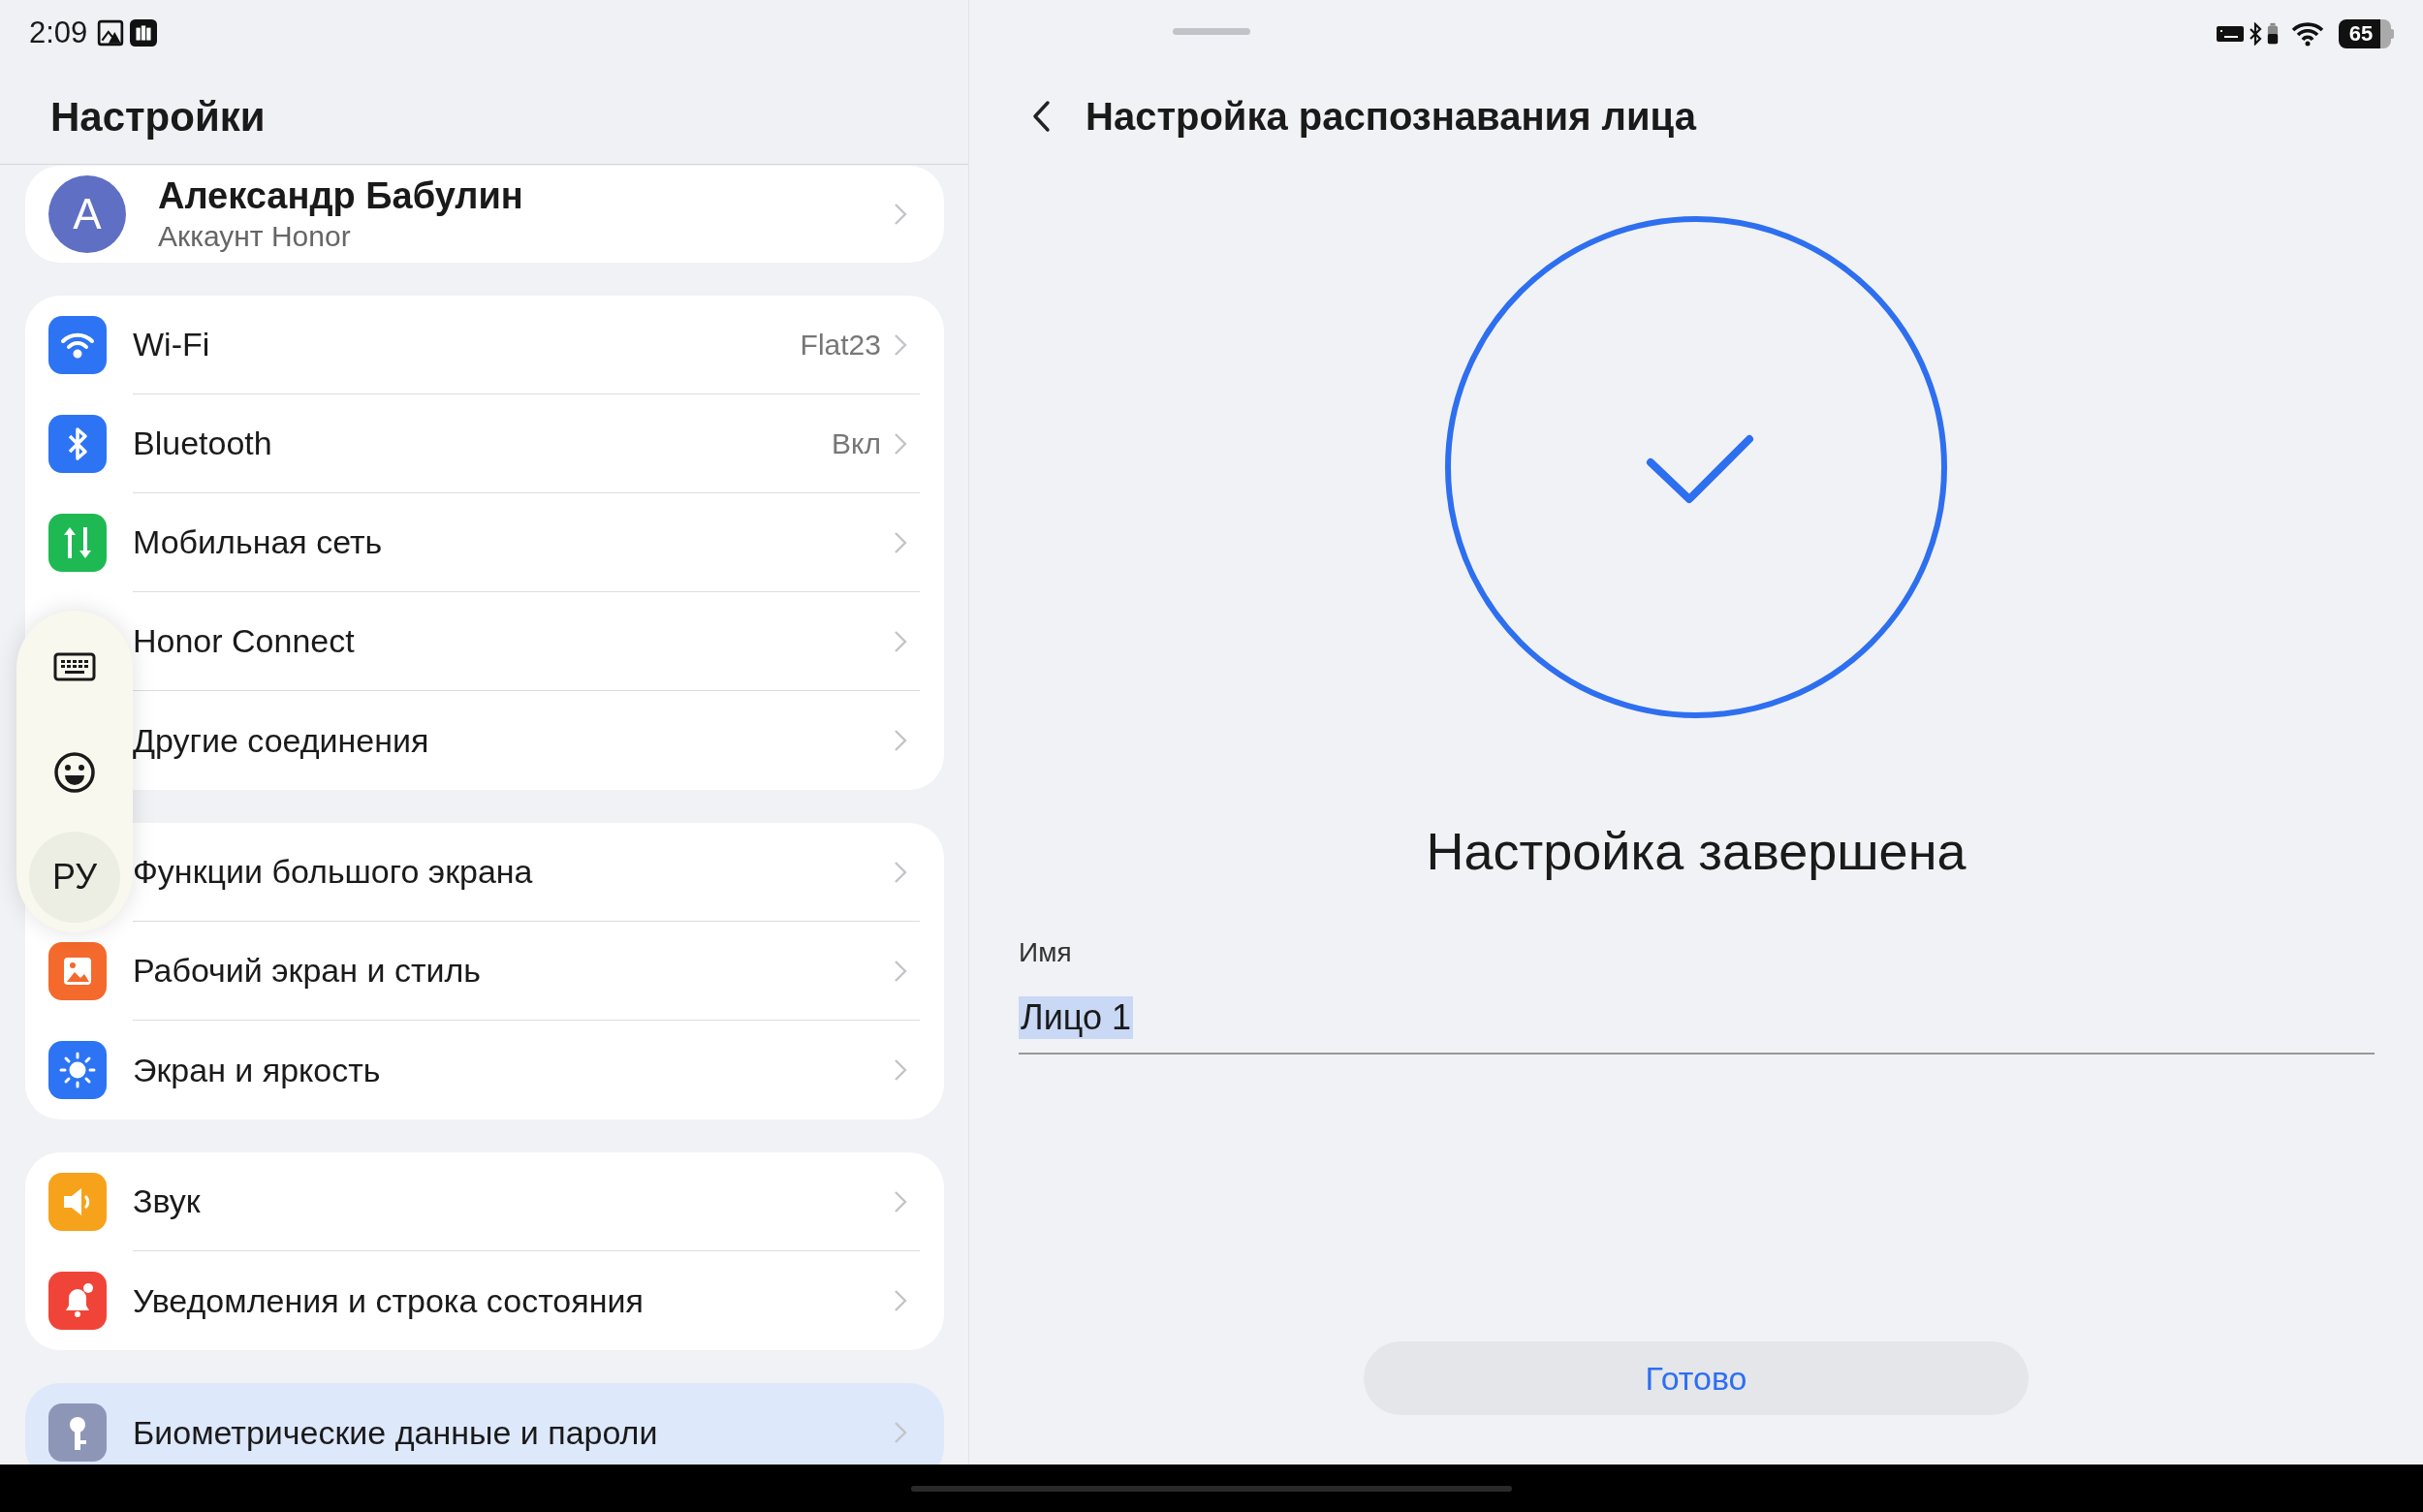 The height and width of the screenshot is (1512, 2423). Describe the element at coordinates (58, 33) in the screenshot. I see `status-time: 2:09` at that location.